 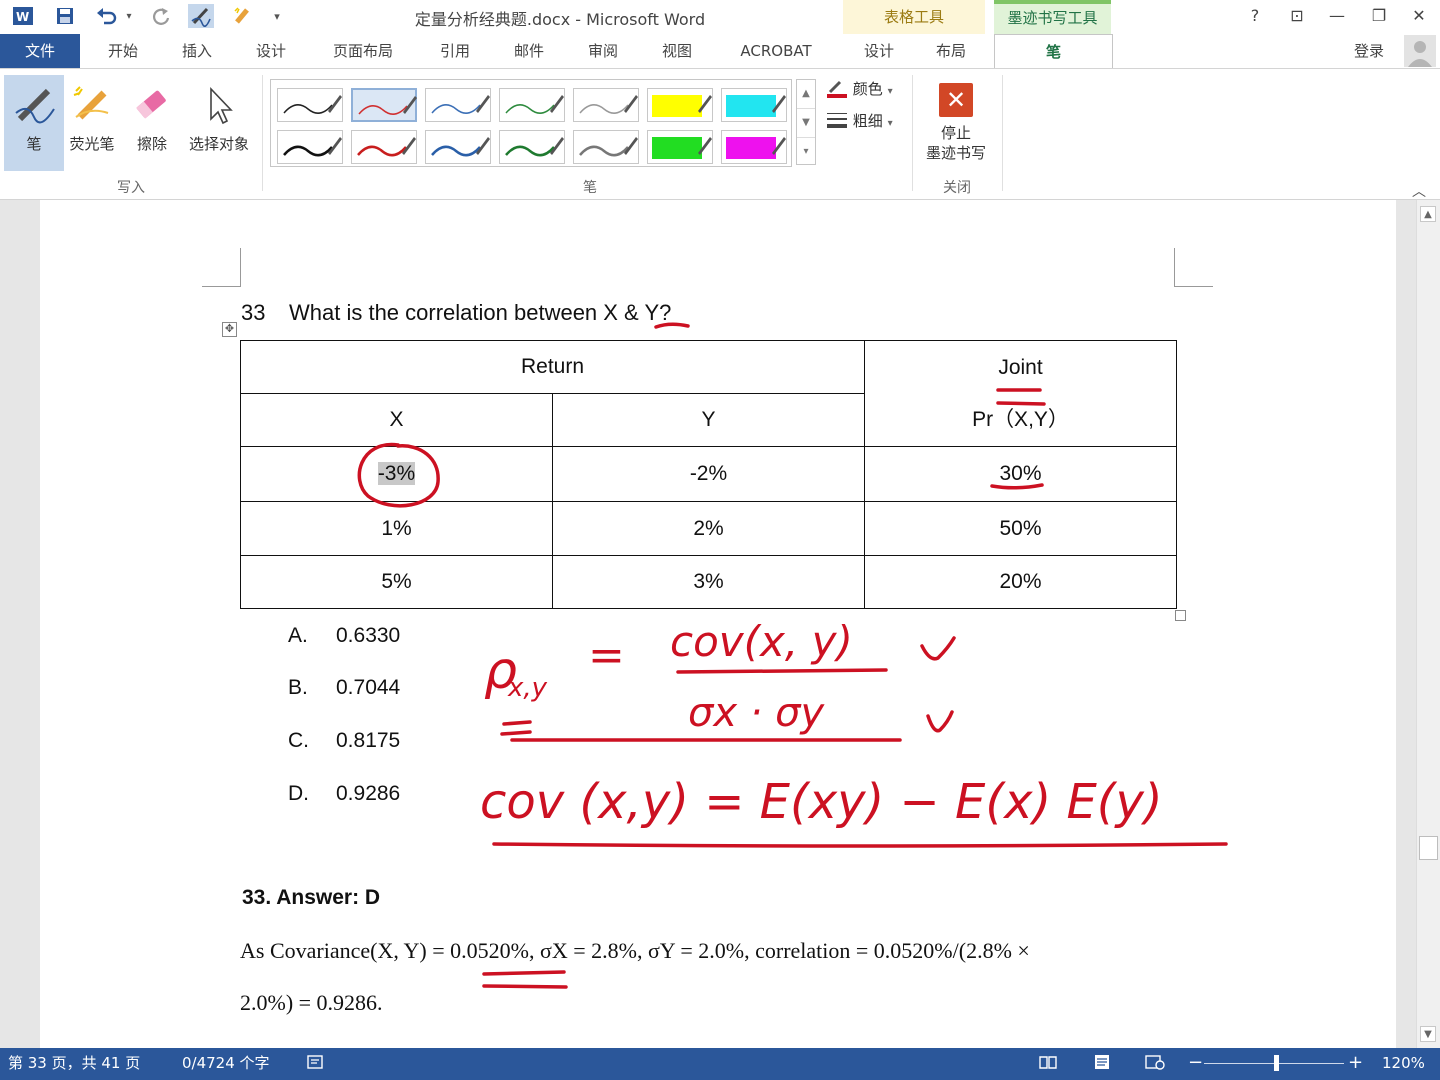 I want to click on table-cell: 5%, so click(x=396, y=582).